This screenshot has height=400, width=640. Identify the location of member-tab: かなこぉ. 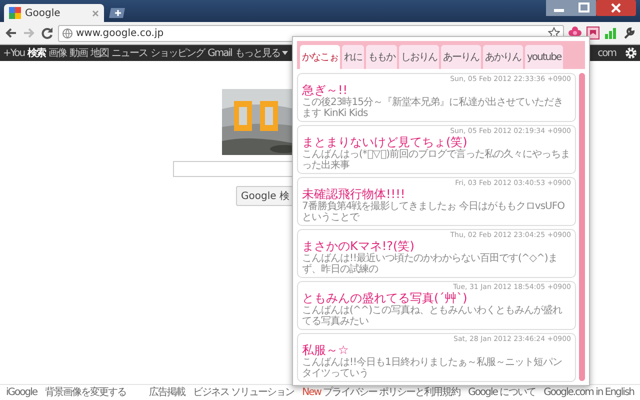
(320, 57).